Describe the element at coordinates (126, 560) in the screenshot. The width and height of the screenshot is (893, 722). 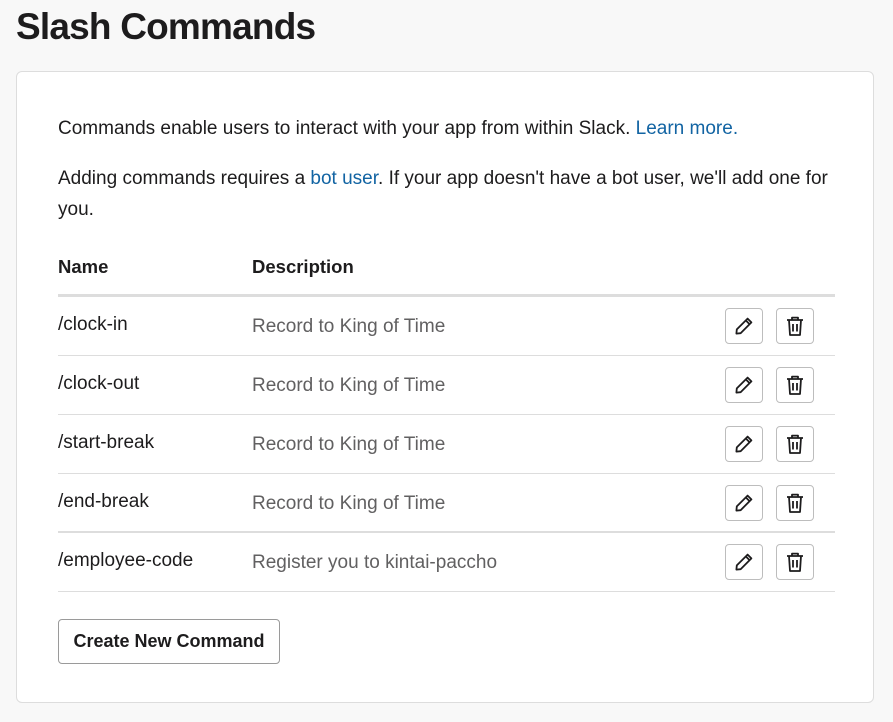
I see `command-name: /employee-code` at that location.